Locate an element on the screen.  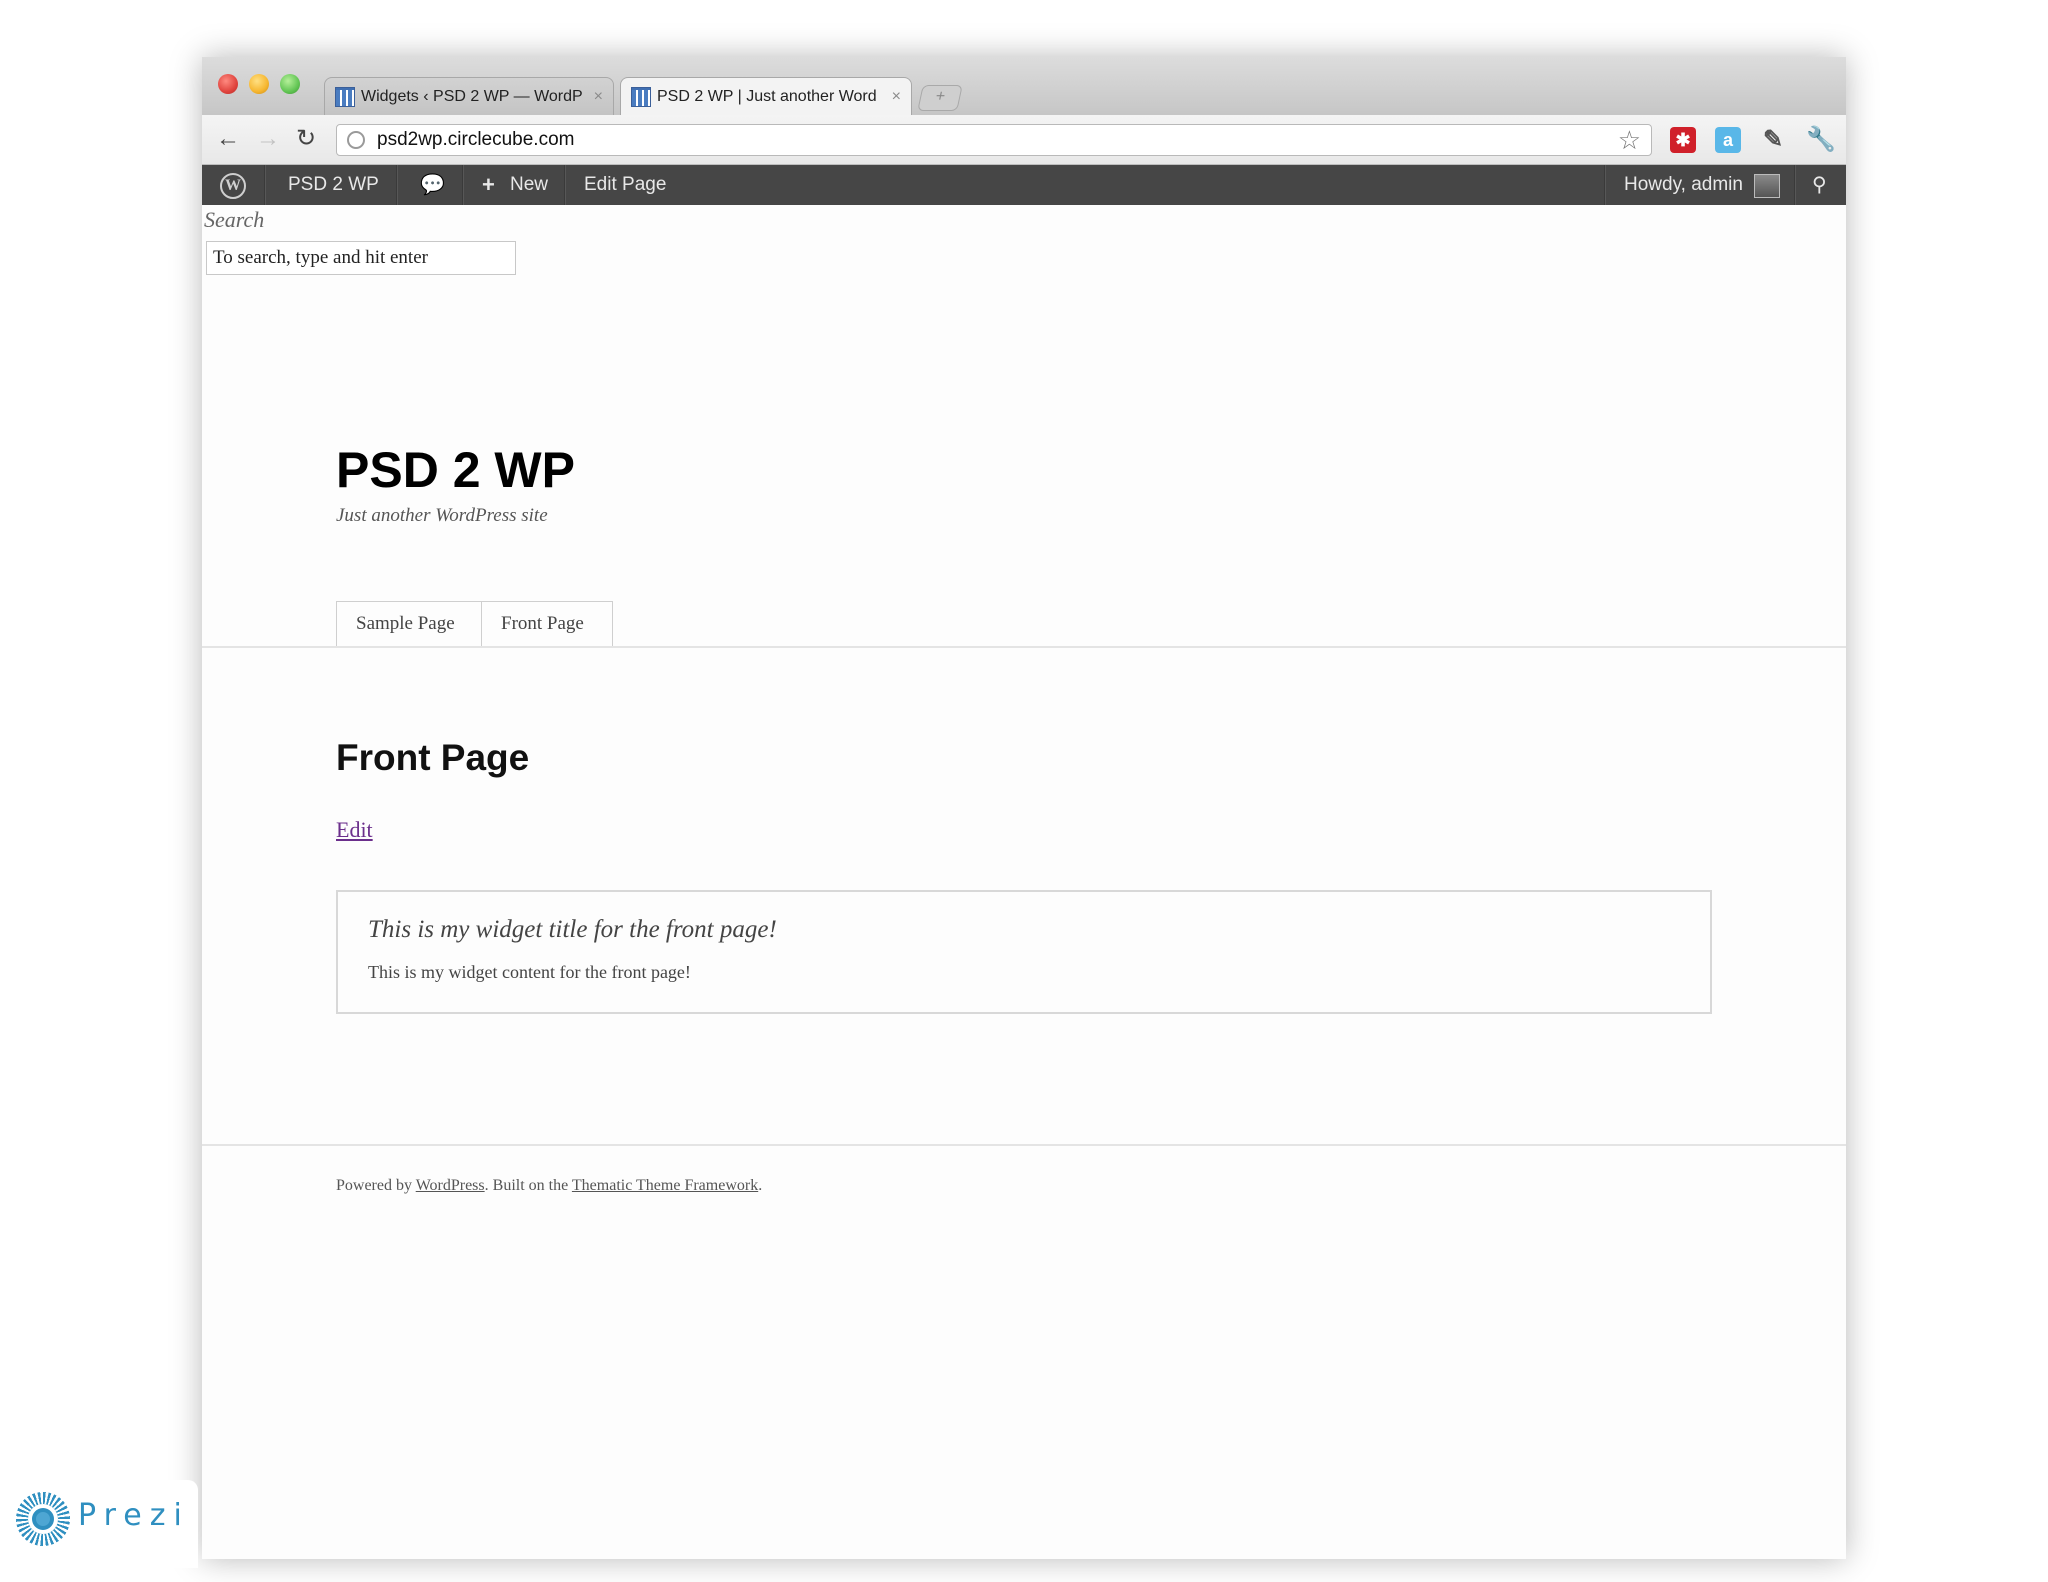
tab-site-active: PSD 2 WP | Just another Word × is located at coordinates (766, 96).